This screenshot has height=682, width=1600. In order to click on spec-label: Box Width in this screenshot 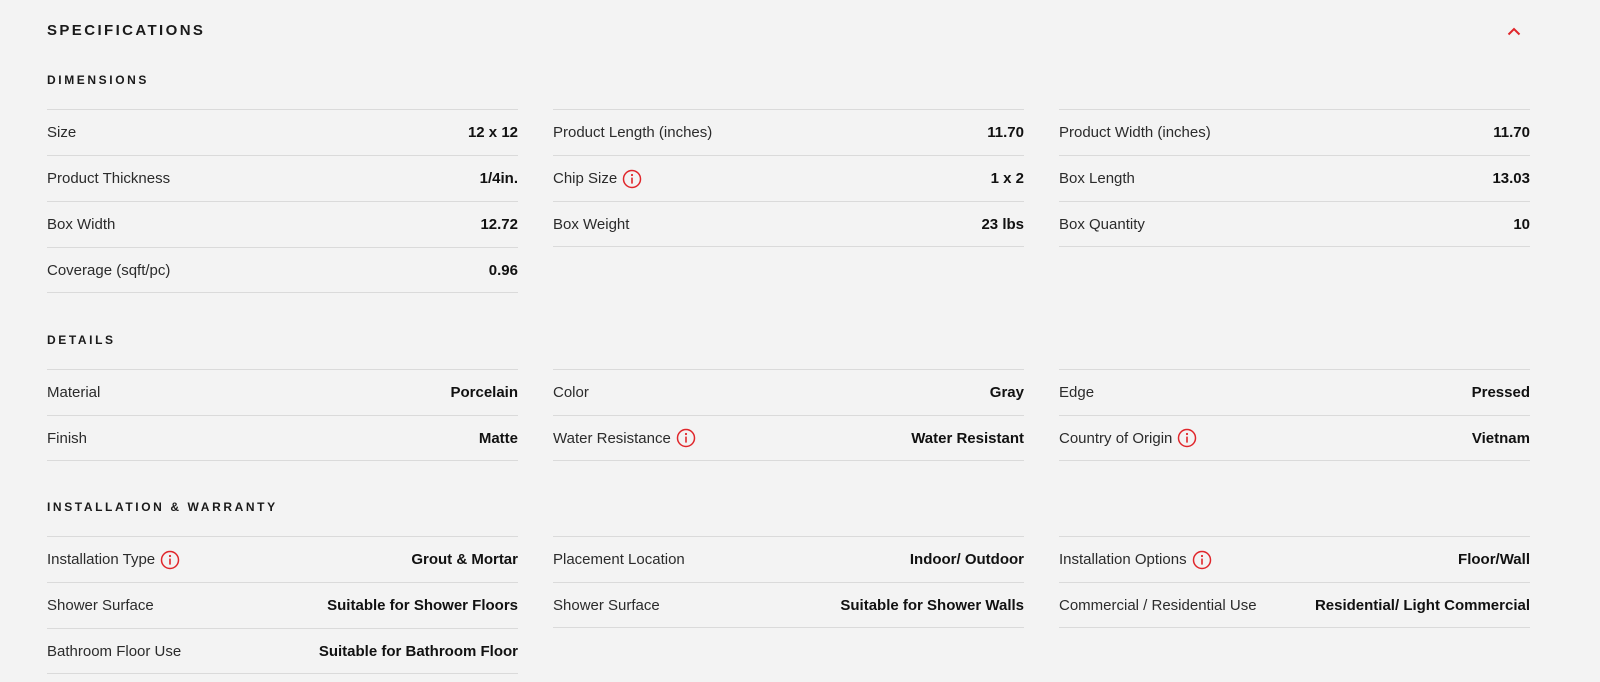, I will do `click(81, 224)`.